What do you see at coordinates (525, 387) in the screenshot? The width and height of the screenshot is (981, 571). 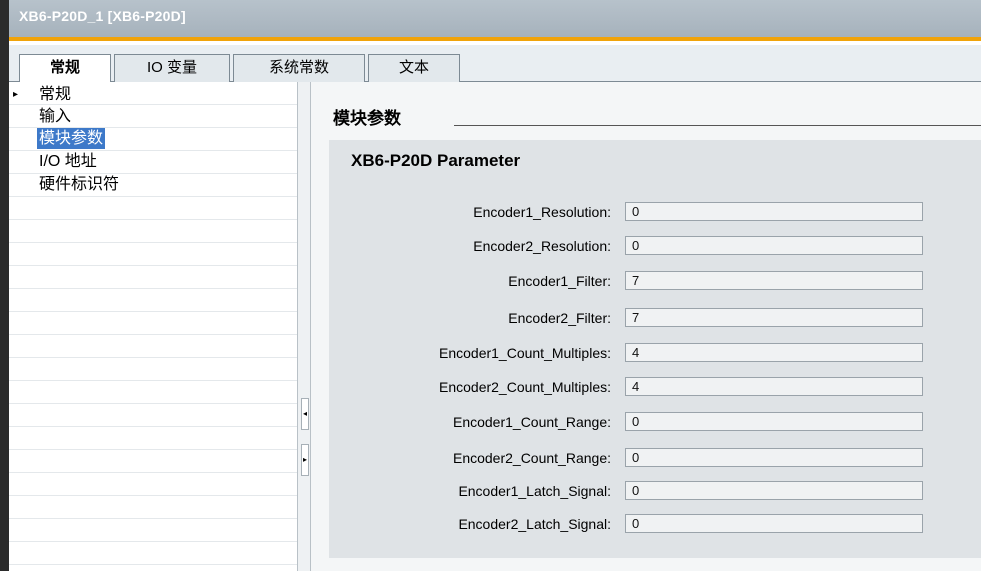 I see `param-label-encoder2-count-multiples: Encoder2_Count_Multiples:` at bounding box center [525, 387].